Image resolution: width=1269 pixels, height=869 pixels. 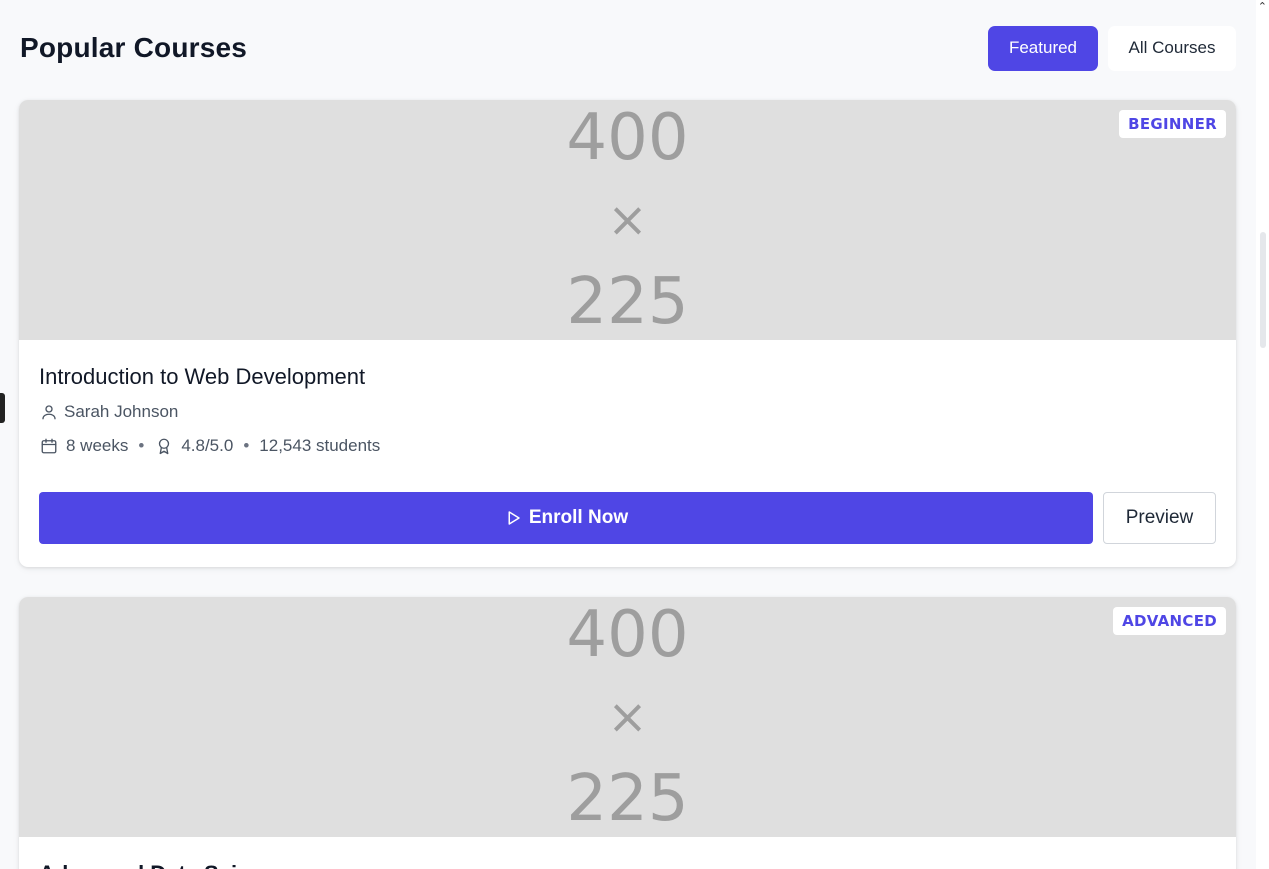 What do you see at coordinates (48, 412) in the screenshot?
I see `user-icon` at bounding box center [48, 412].